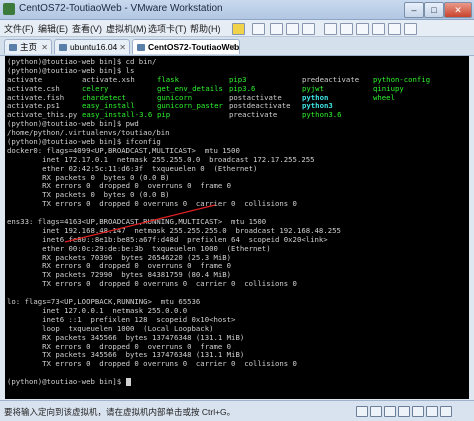  Describe the element at coordinates (42, 115) in the screenshot. I see `ls-entry: activate_this.py` at that location.